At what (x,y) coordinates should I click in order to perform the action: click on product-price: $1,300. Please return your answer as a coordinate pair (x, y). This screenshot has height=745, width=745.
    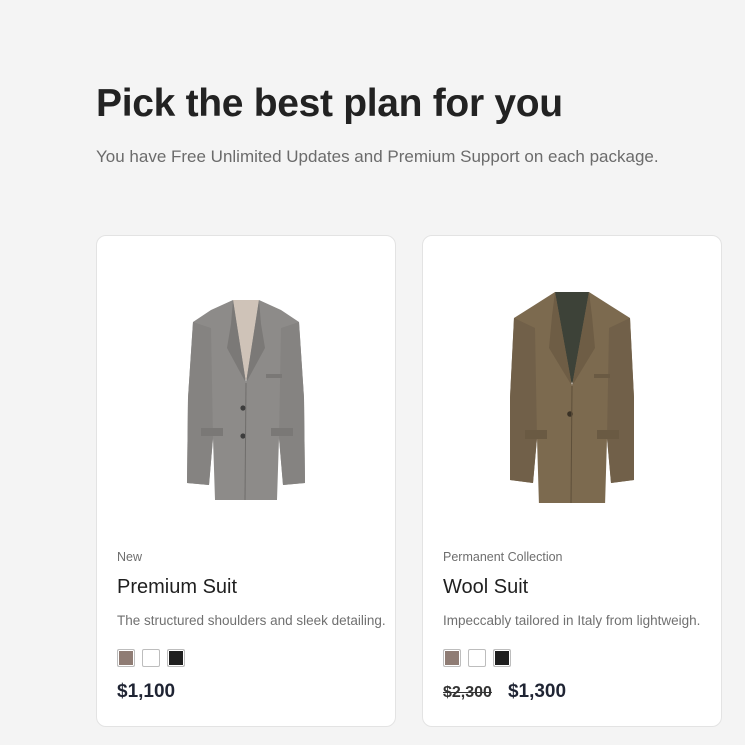
    Looking at the image, I should click on (537, 691).